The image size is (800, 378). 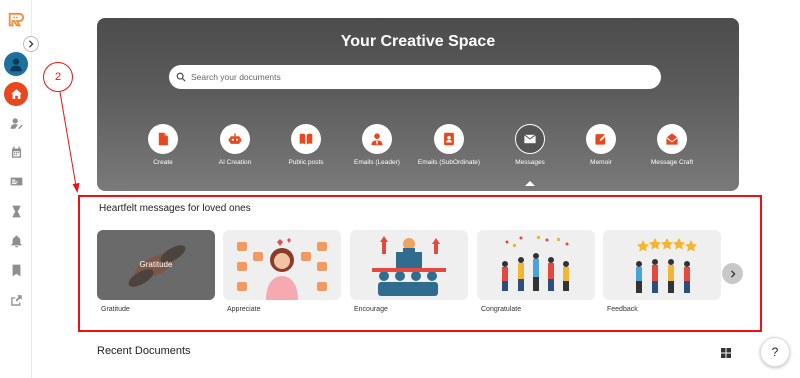 What do you see at coordinates (449, 139) in the screenshot?
I see `contact-card-icon` at bounding box center [449, 139].